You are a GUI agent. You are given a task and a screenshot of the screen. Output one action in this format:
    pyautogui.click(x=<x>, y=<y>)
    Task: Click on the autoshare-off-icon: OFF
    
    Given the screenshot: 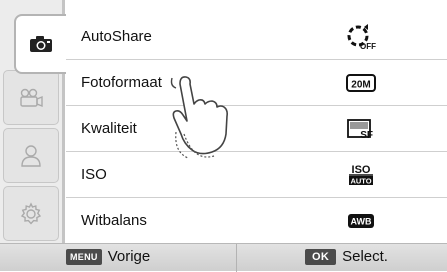 What is the action you would take?
    pyautogui.click(x=361, y=37)
    